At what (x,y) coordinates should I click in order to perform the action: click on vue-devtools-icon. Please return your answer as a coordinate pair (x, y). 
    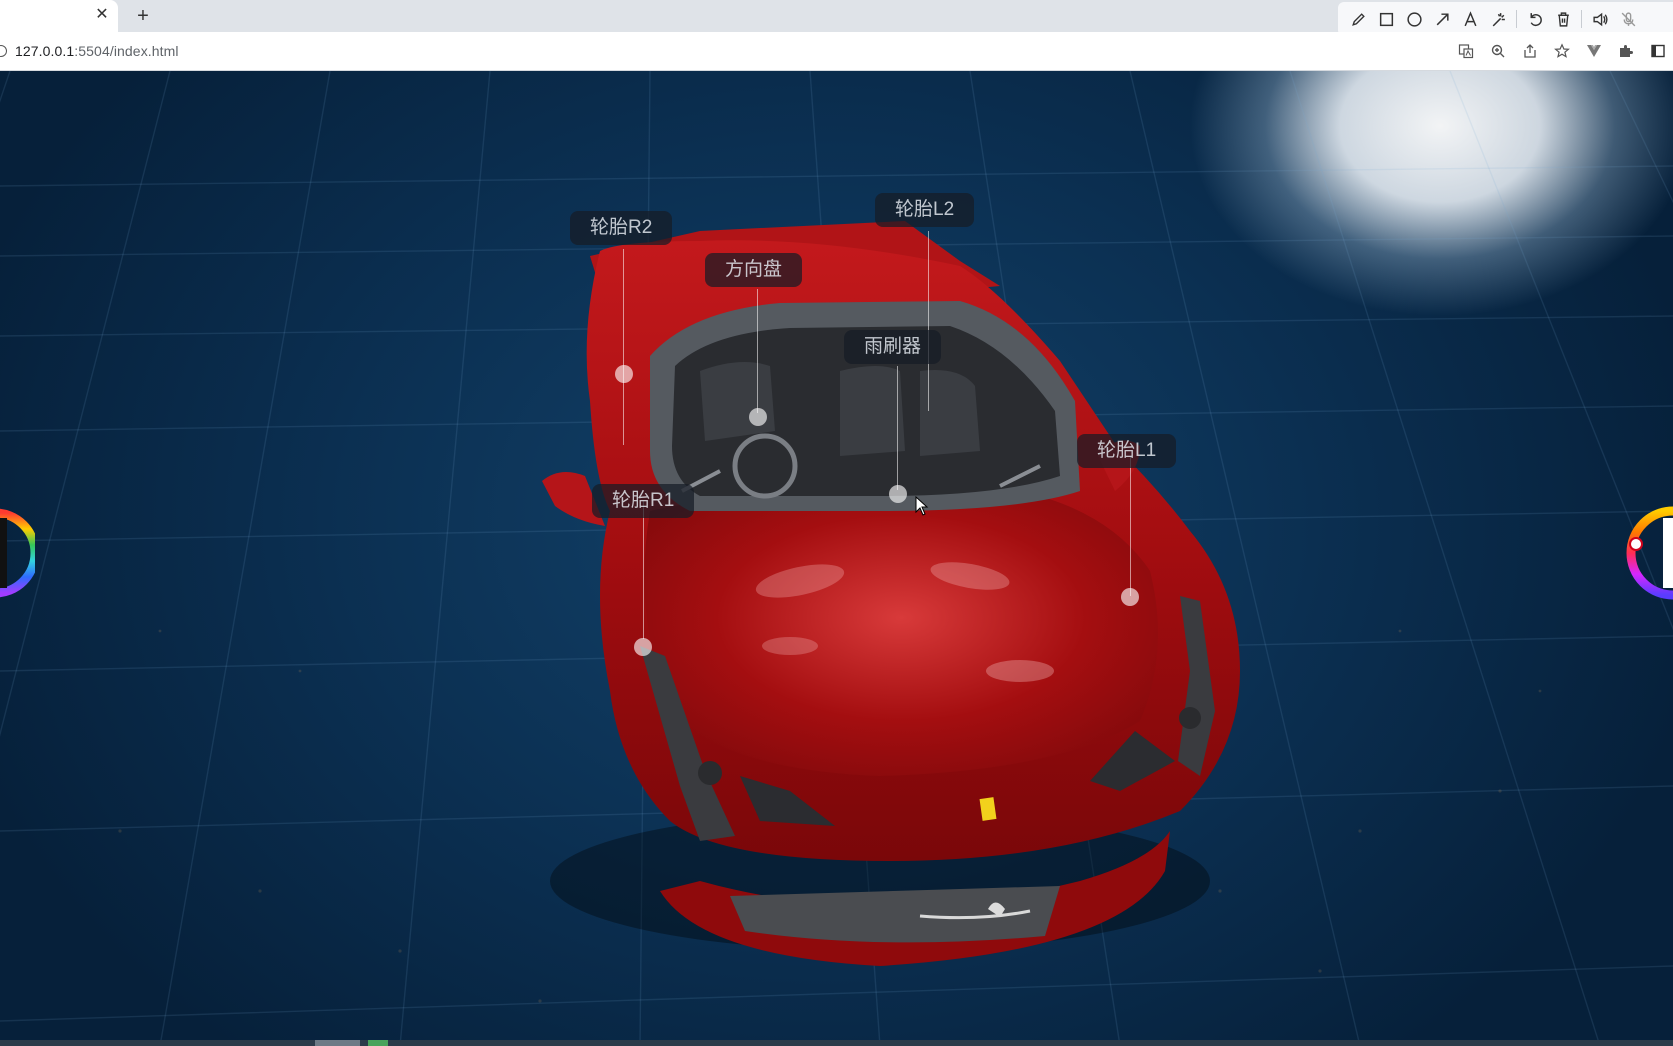
    Looking at the image, I should click on (1594, 51).